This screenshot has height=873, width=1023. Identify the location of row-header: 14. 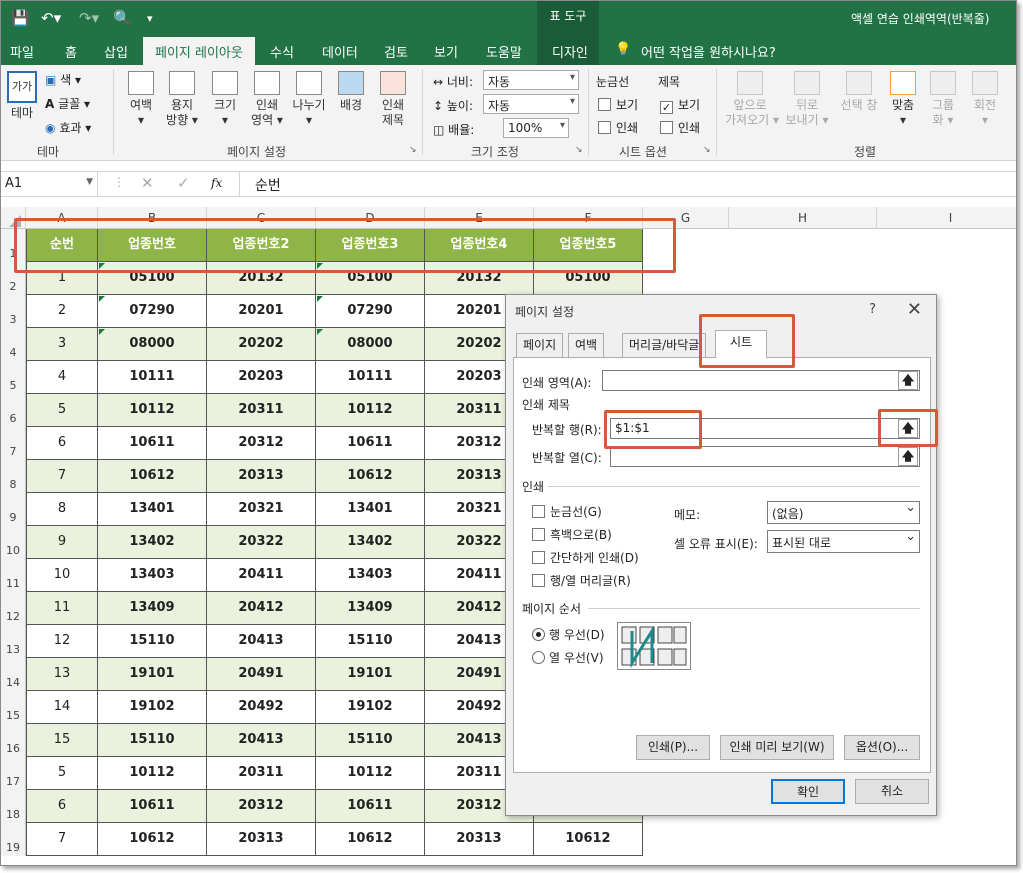
(13, 674).